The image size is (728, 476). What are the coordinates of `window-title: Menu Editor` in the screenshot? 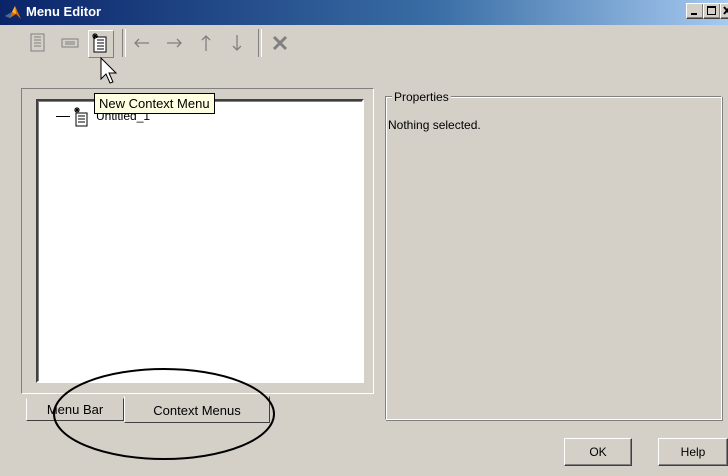 It's located at (64, 11).